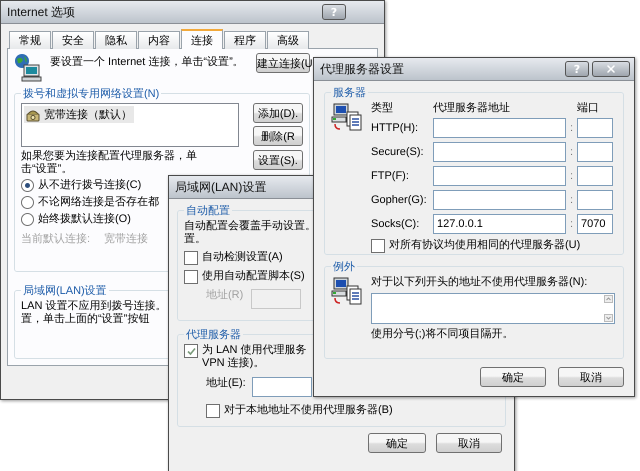 This screenshot has height=471, width=640. I want to click on checkbox-label: 对所有协议均使用相同的代理服务器(U), so click(484, 245).